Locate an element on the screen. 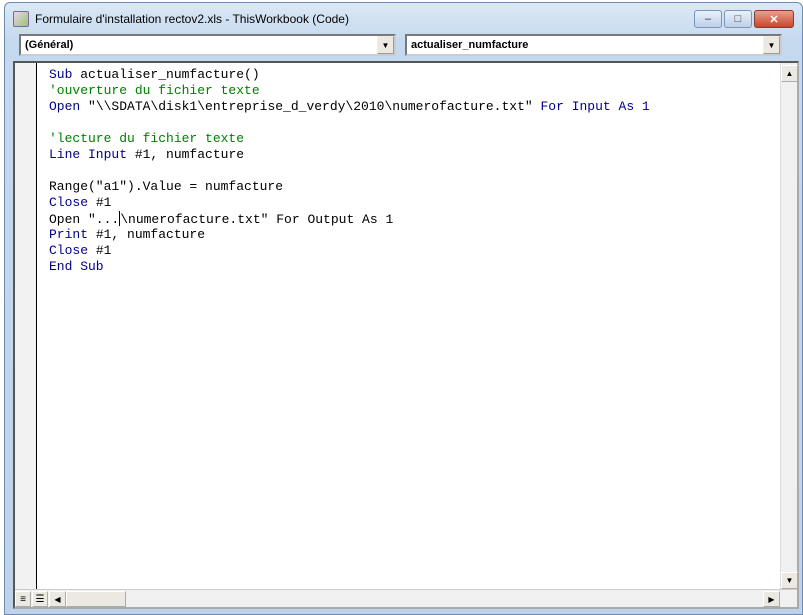 This screenshot has width=803, height=615. code-keyword: Print is located at coordinates (72, 234).